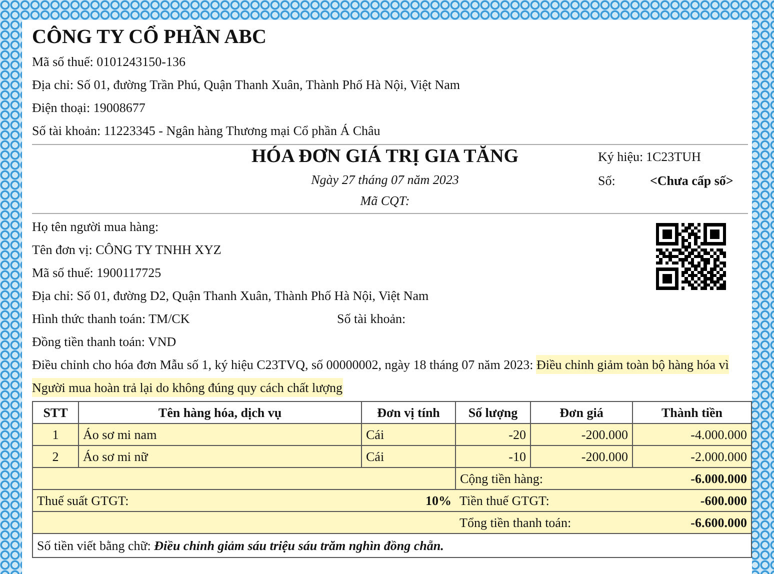 The image size is (774, 574). Describe the element at coordinates (674, 157) in the screenshot. I see `invoice-symbol: 1C23TUH` at that location.